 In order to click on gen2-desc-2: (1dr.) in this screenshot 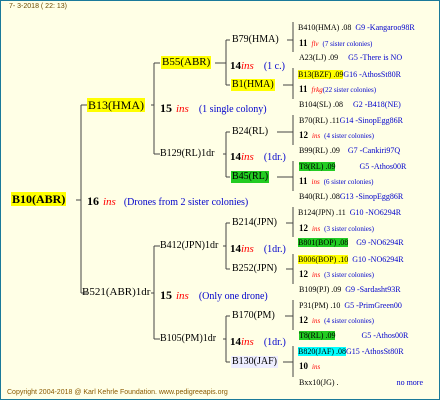, I will do `click(274, 249)`.